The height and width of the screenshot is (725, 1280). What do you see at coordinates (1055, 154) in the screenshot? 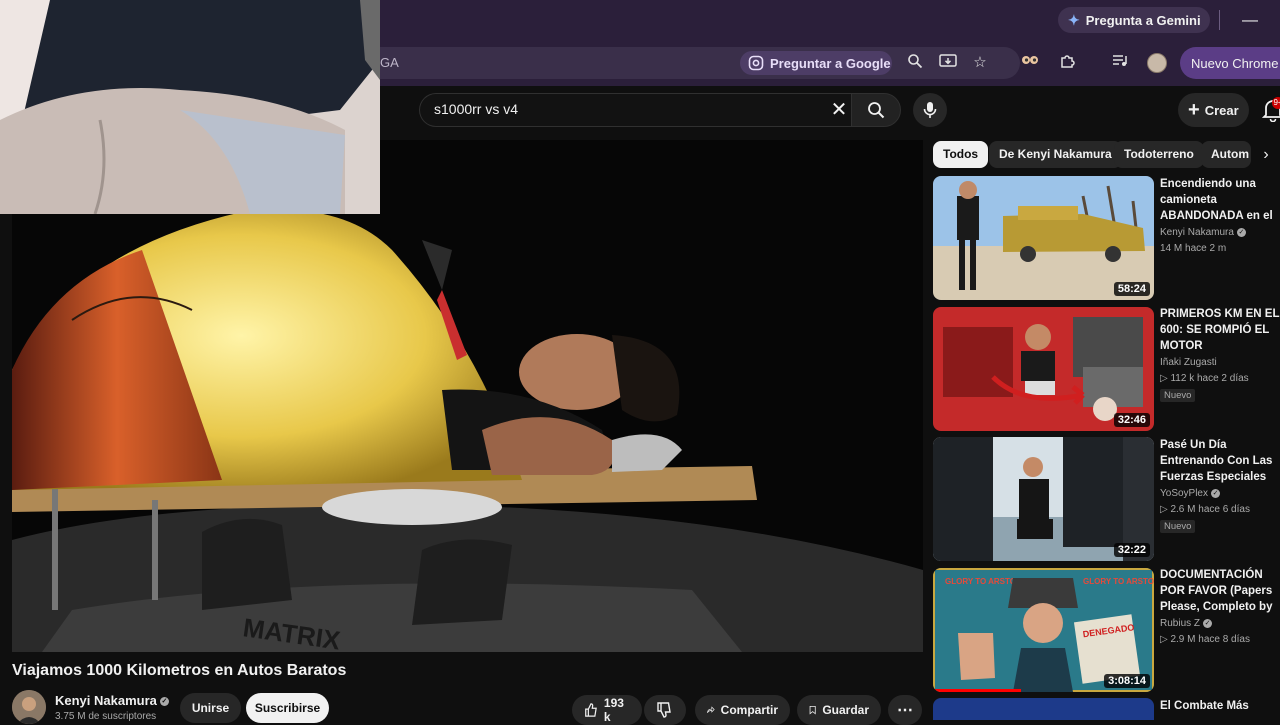
I see `chip-channel: De Kenyi Nakamura` at bounding box center [1055, 154].